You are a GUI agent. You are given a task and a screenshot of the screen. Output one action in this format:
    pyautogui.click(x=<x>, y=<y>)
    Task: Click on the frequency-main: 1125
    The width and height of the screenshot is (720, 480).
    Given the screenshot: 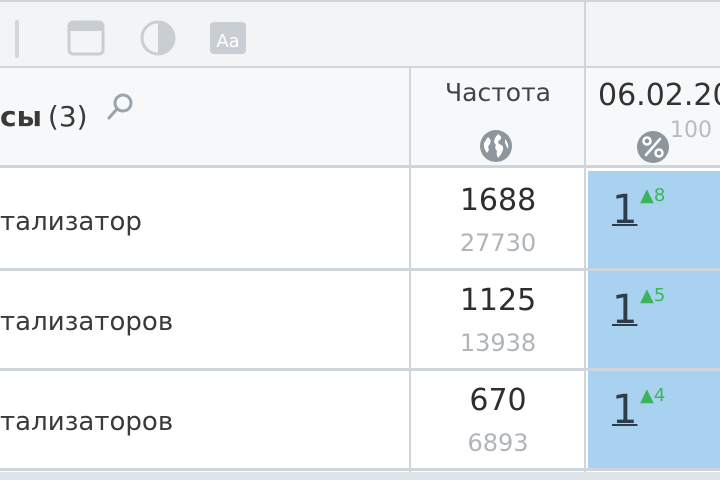 What is the action you would take?
    pyautogui.click(x=498, y=300)
    